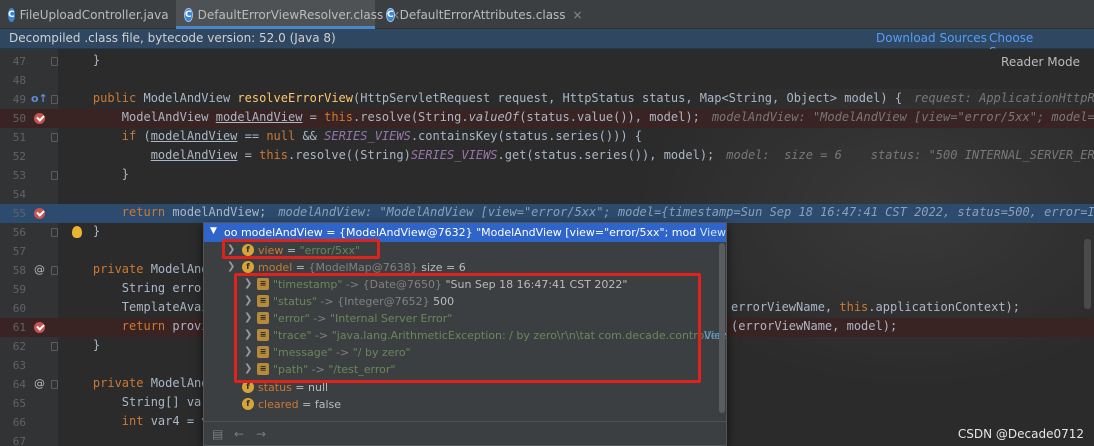 The image size is (1094, 446). I want to click on code-text: TemplateAvai, so click(136, 307).